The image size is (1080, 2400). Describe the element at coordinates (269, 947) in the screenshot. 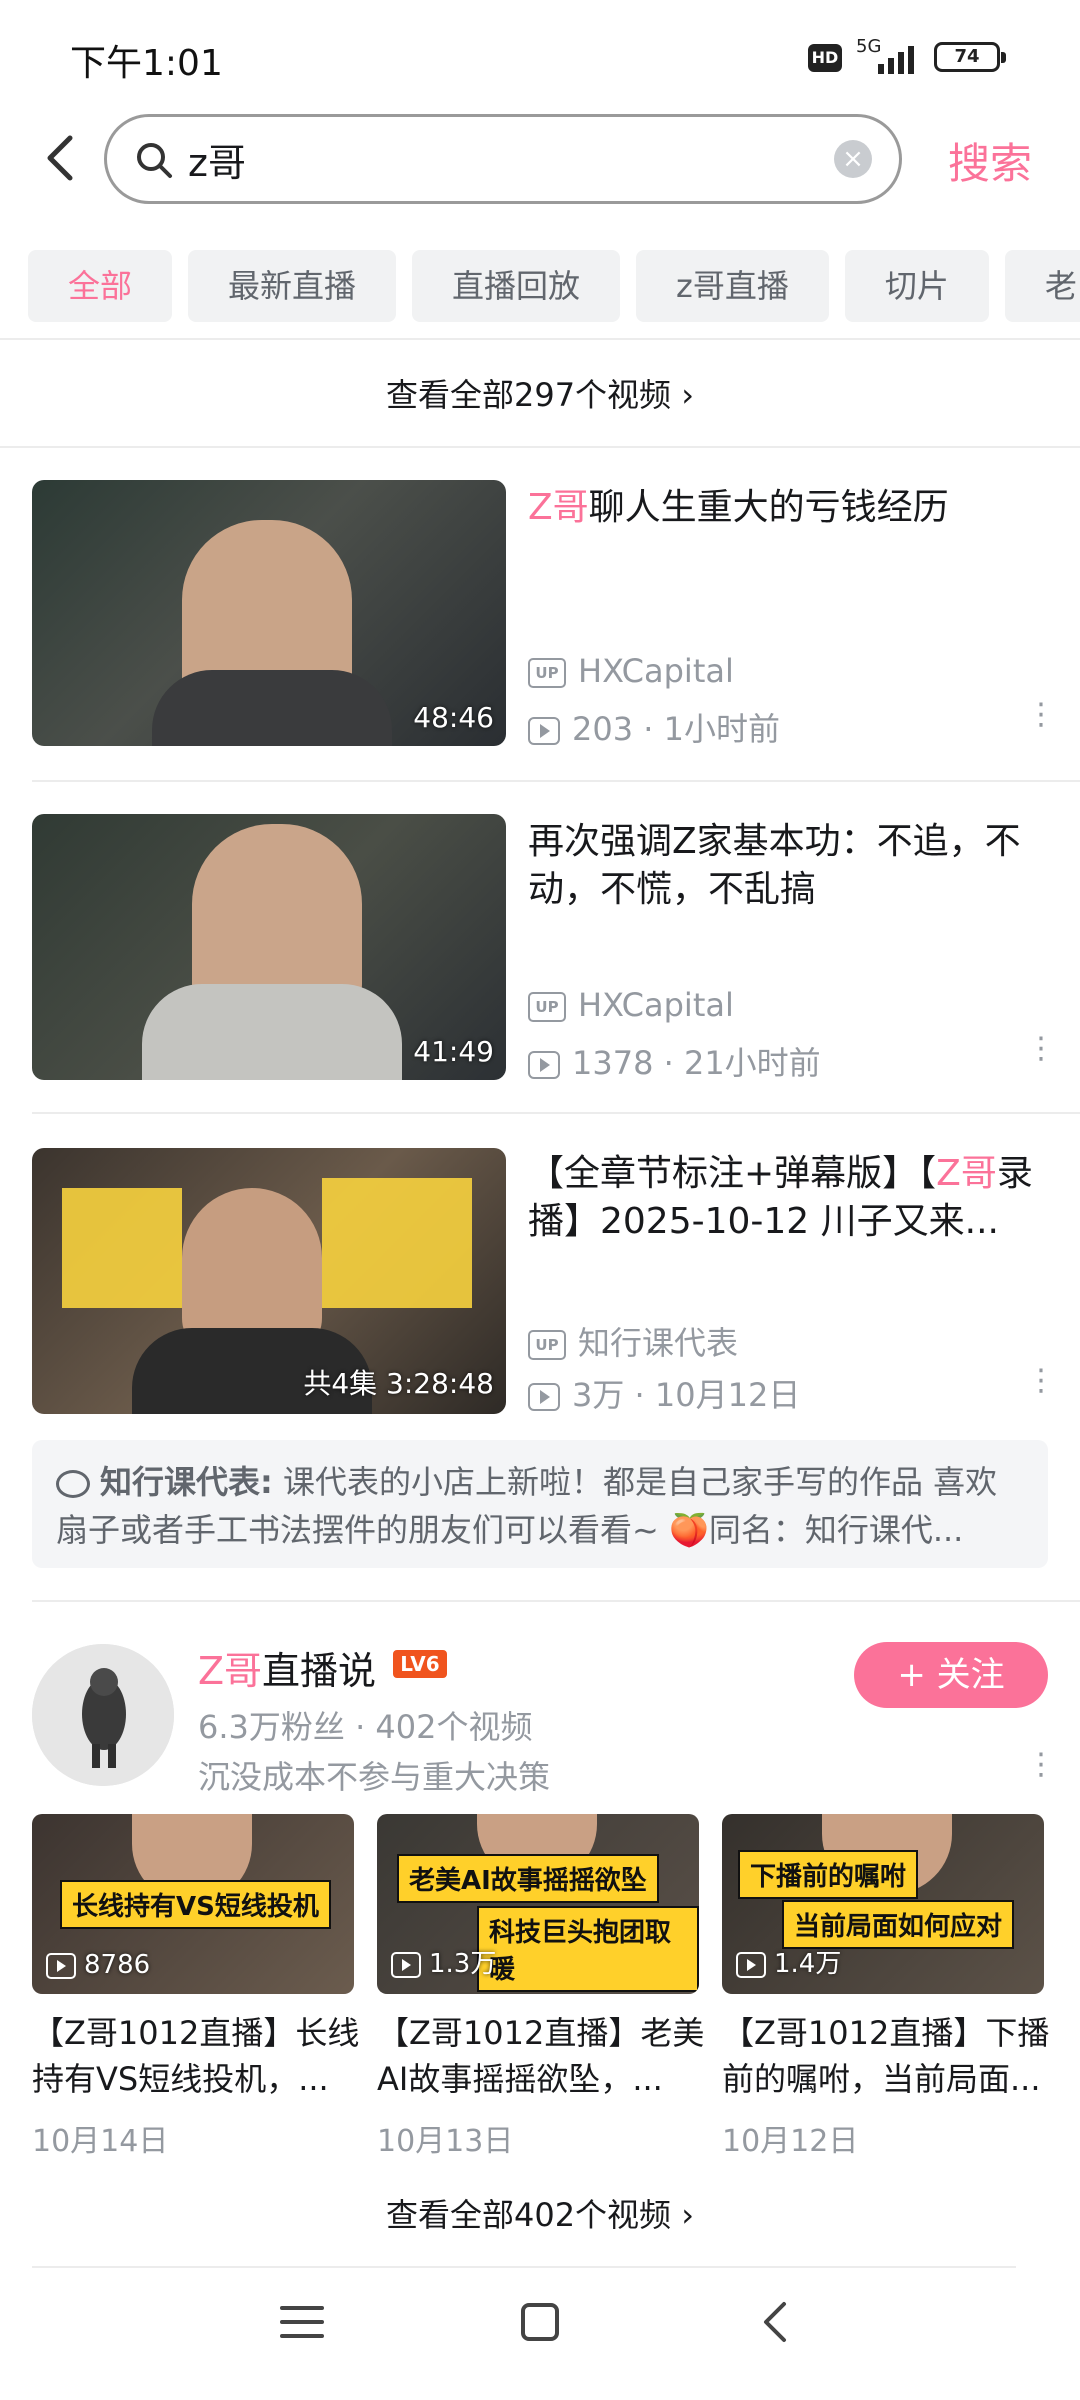

I see `video-thumbnail: 41:49` at that location.